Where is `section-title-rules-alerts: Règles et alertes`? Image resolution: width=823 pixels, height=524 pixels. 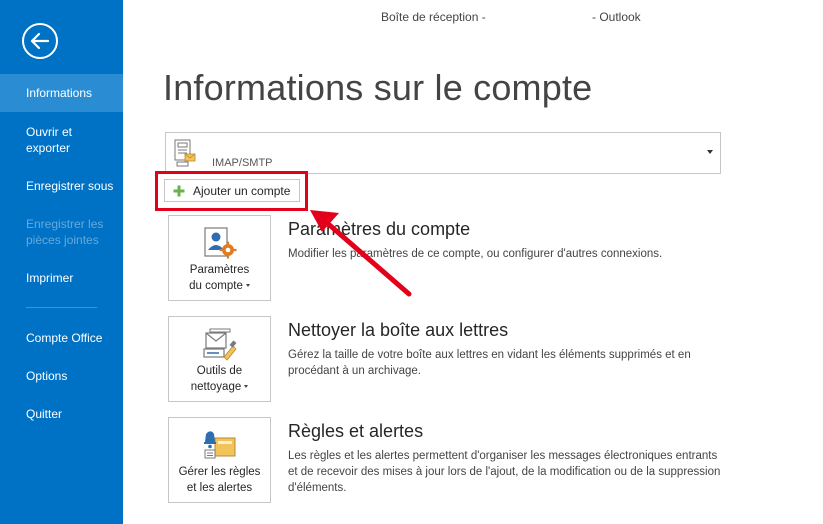
section-title-rules-alerts: Règles et alertes is located at coordinates (356, 431).